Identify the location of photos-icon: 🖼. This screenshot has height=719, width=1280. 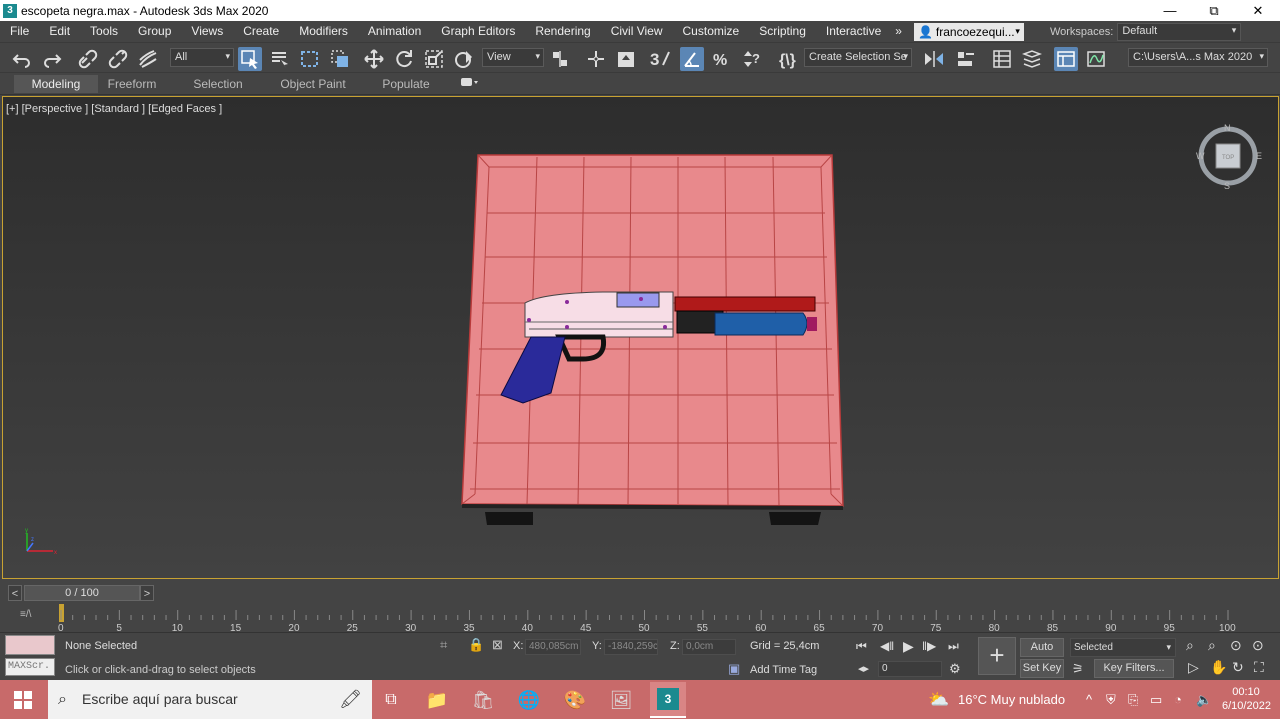
(621, 700).